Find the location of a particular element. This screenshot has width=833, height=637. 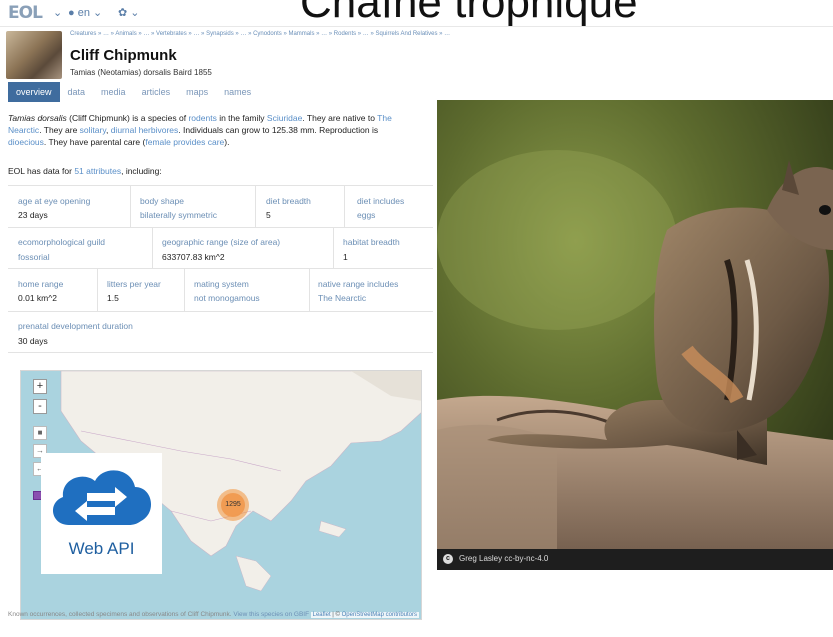

species-name-italic: Tamias dorsalis is located at coordinates (37, 118).